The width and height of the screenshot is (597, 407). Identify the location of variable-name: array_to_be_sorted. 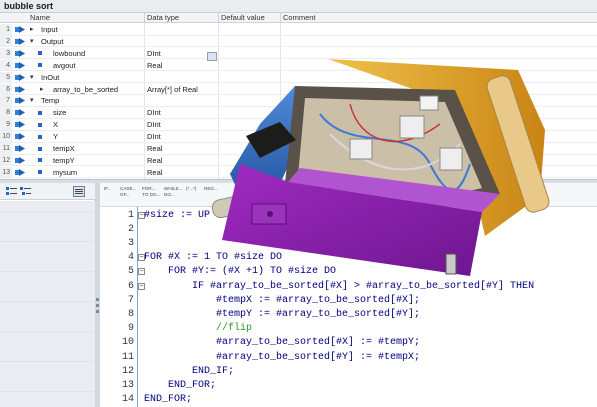
(85, 89).